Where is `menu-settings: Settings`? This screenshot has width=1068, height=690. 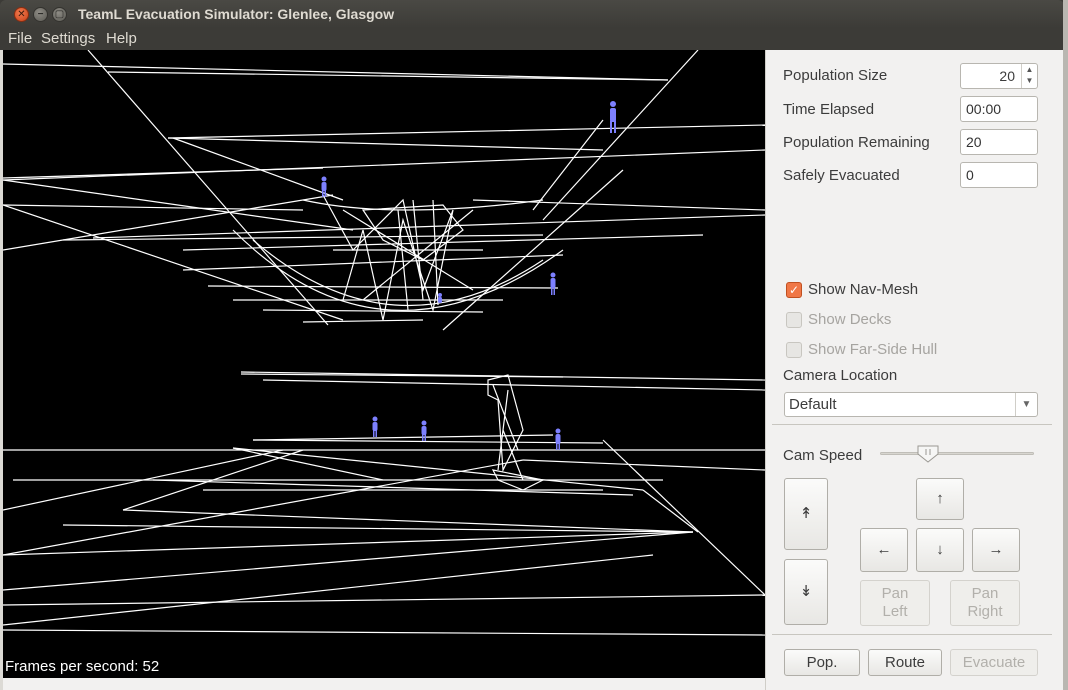
menu-settings: Settings is located at coordinates (68, 38).